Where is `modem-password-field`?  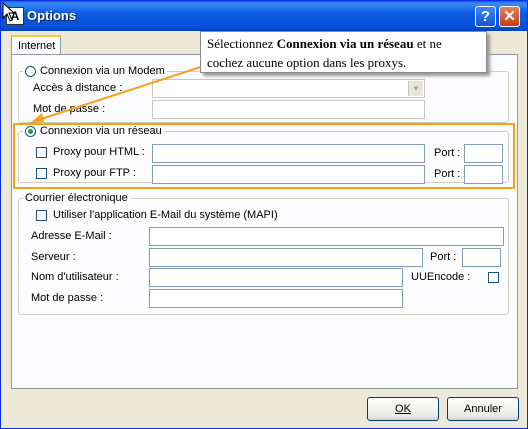
modem-password-field is located at coordinates (288, 109).